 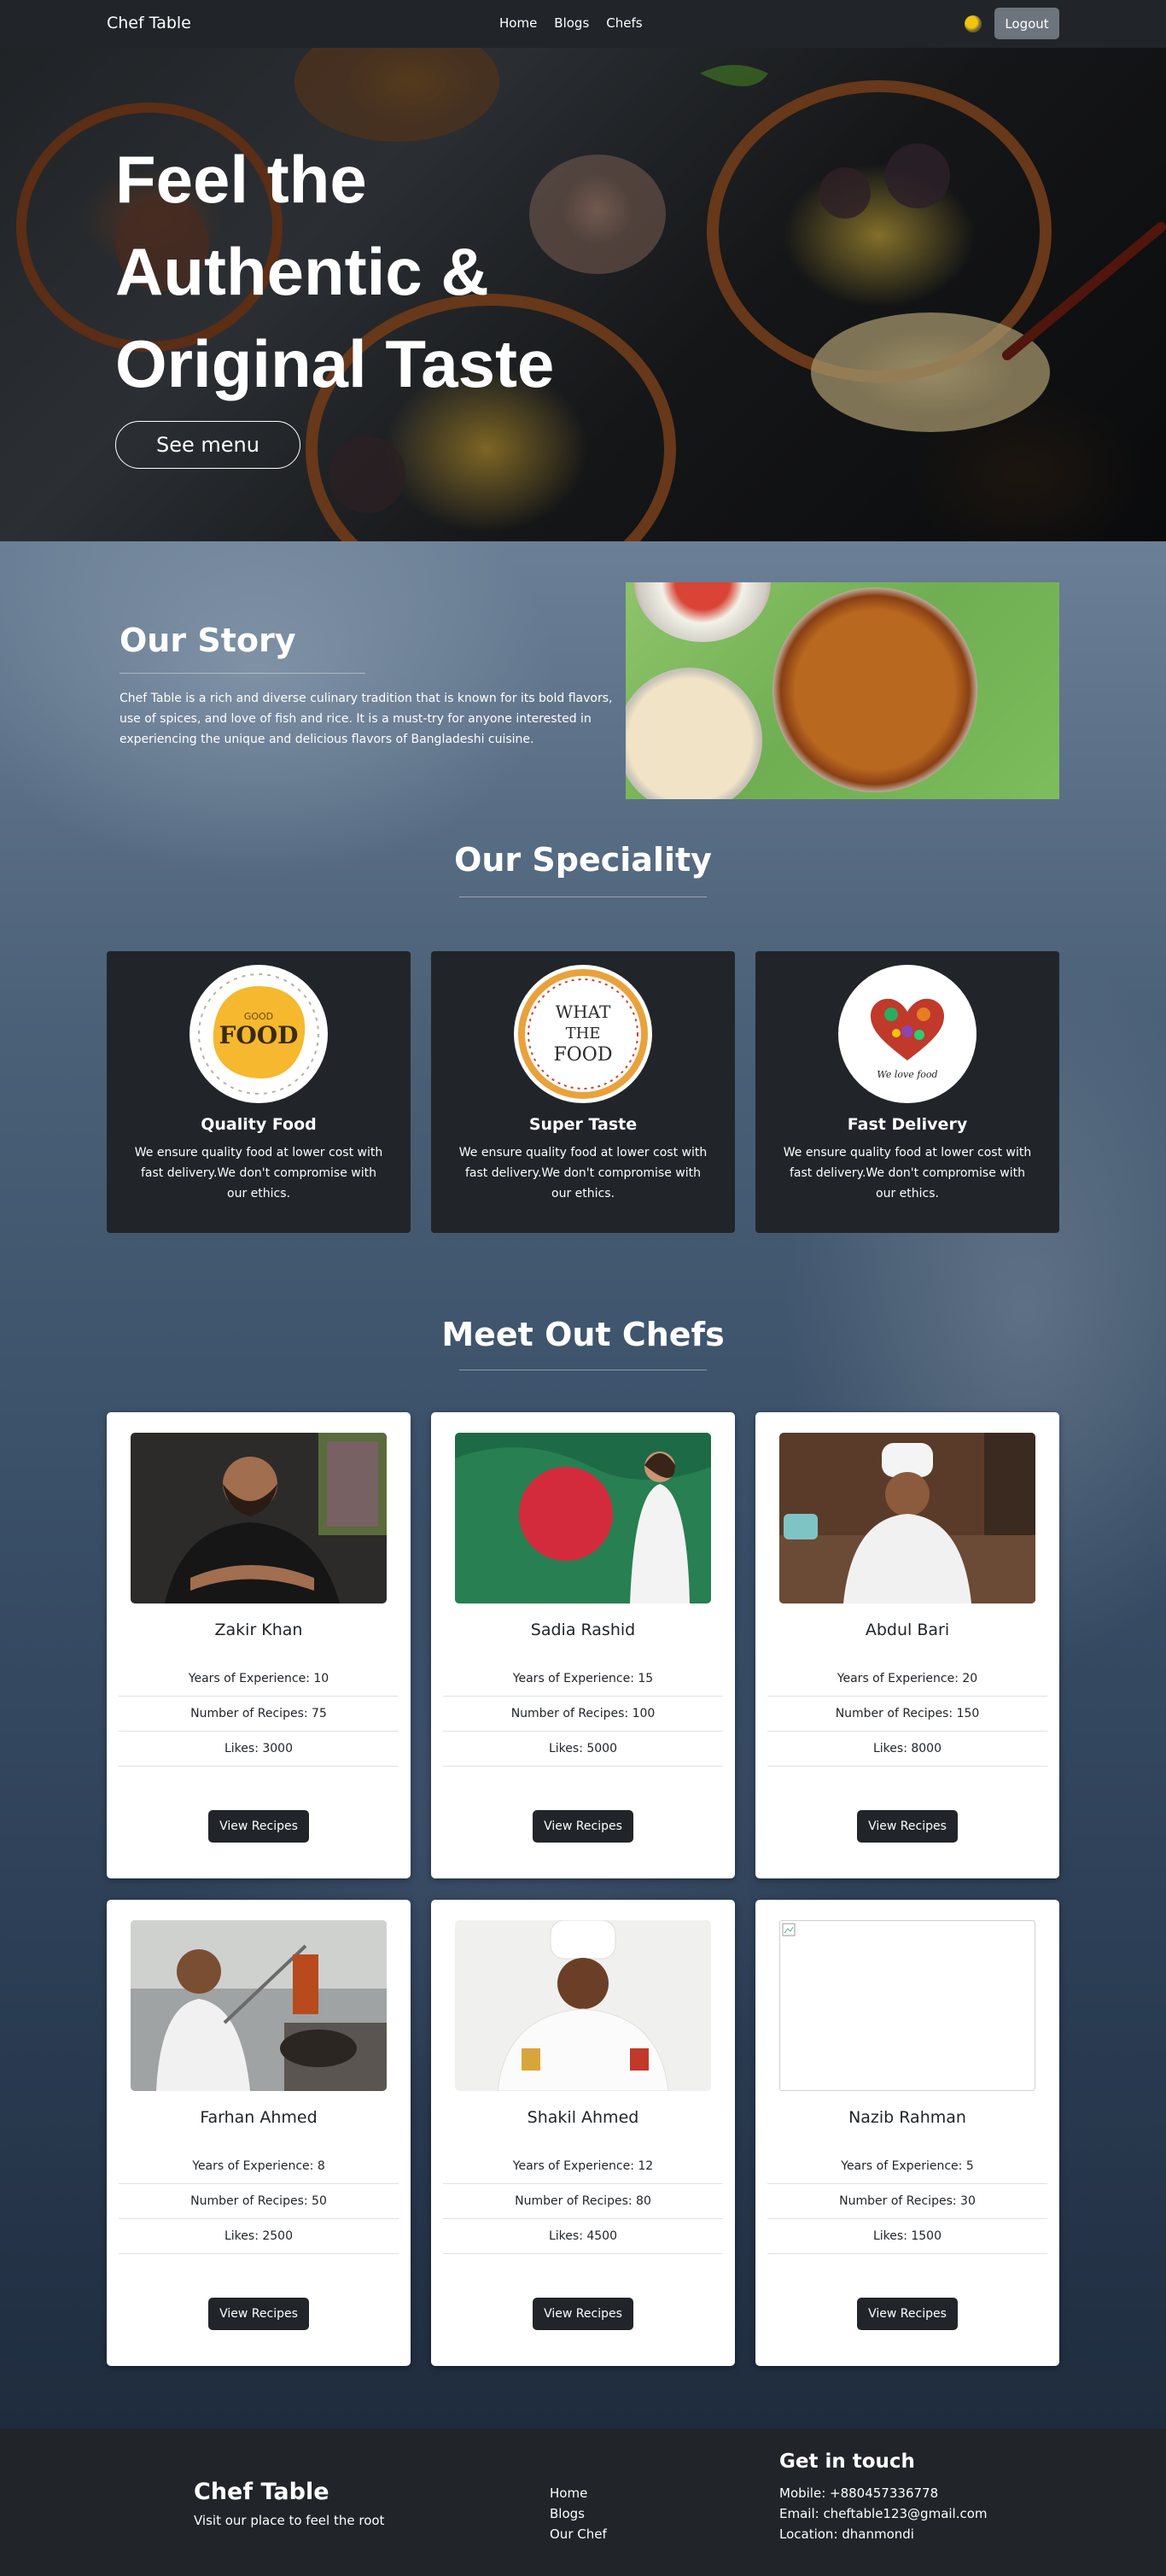 I want to click on salad-bowl, so click(x=702, y=612).